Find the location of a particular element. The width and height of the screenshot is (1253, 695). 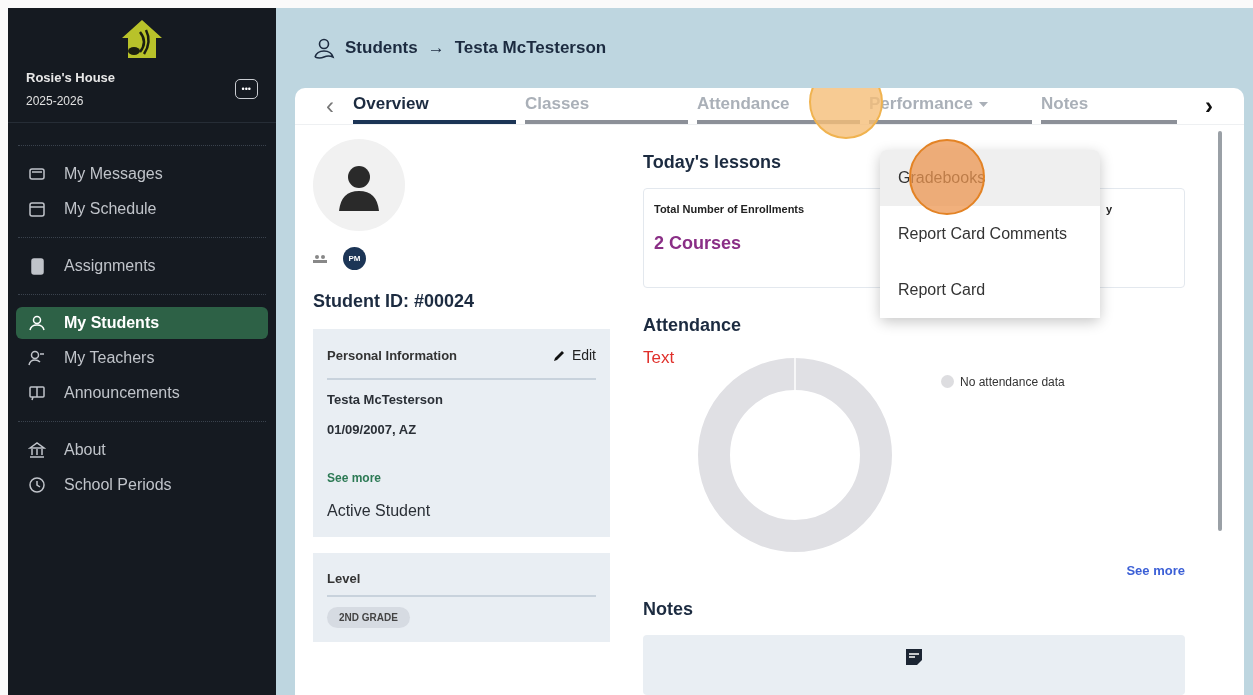

pencil-icon is located at coordinates (559, 355).